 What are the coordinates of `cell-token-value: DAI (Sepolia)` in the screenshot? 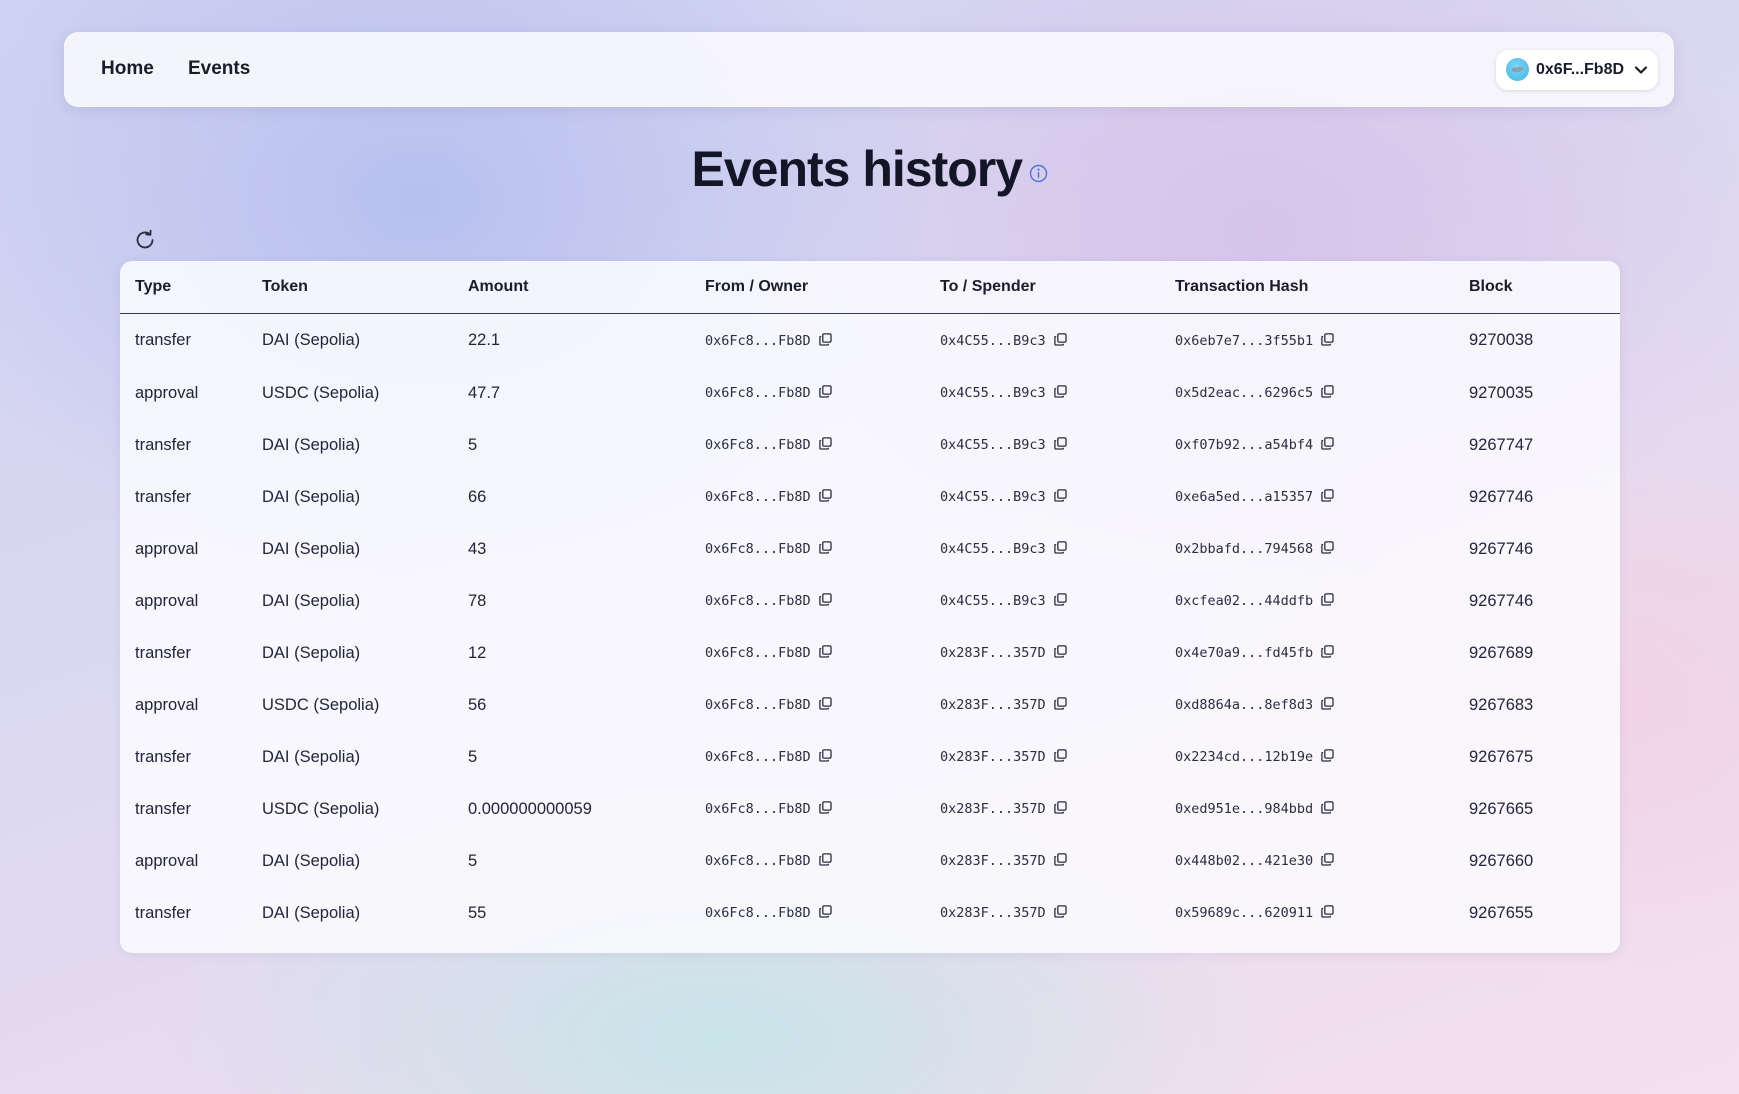 It's located at (311, 600).